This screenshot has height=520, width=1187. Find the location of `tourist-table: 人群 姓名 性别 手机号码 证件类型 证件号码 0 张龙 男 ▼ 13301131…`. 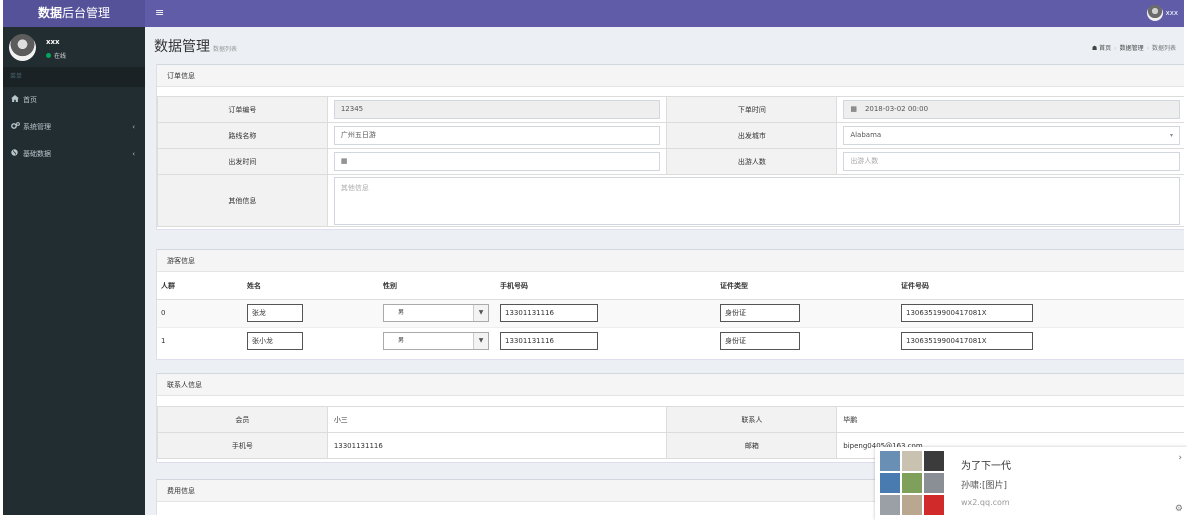

tourist-table: 人群 姓名 性别 手机号码 证件类型 证件号码 0 张龙 男 ▼ 13301131… is located at coordinates (670, 314).